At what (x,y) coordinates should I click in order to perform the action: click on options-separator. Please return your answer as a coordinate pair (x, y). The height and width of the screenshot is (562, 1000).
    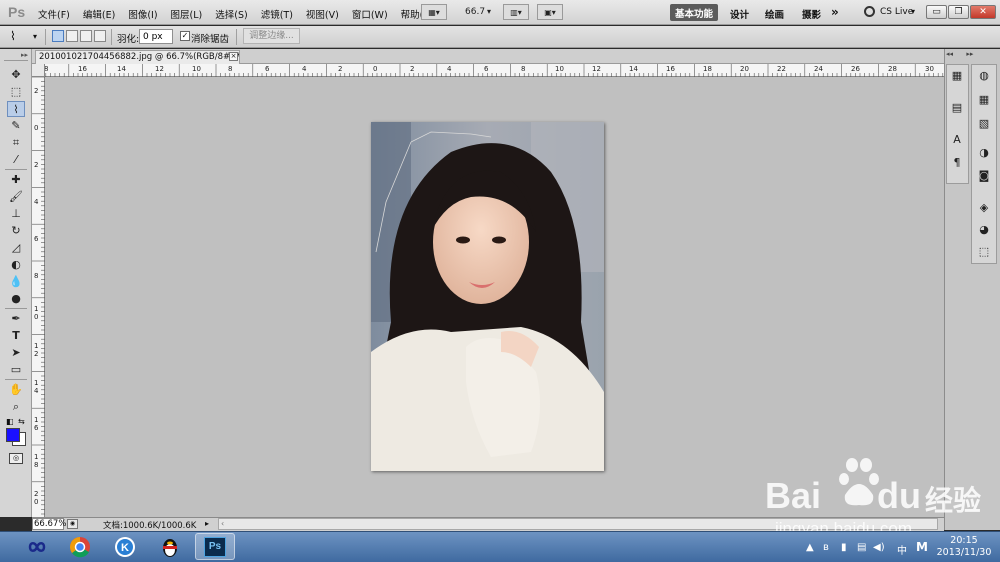
    Looking at the image, I should click on (45, 37).